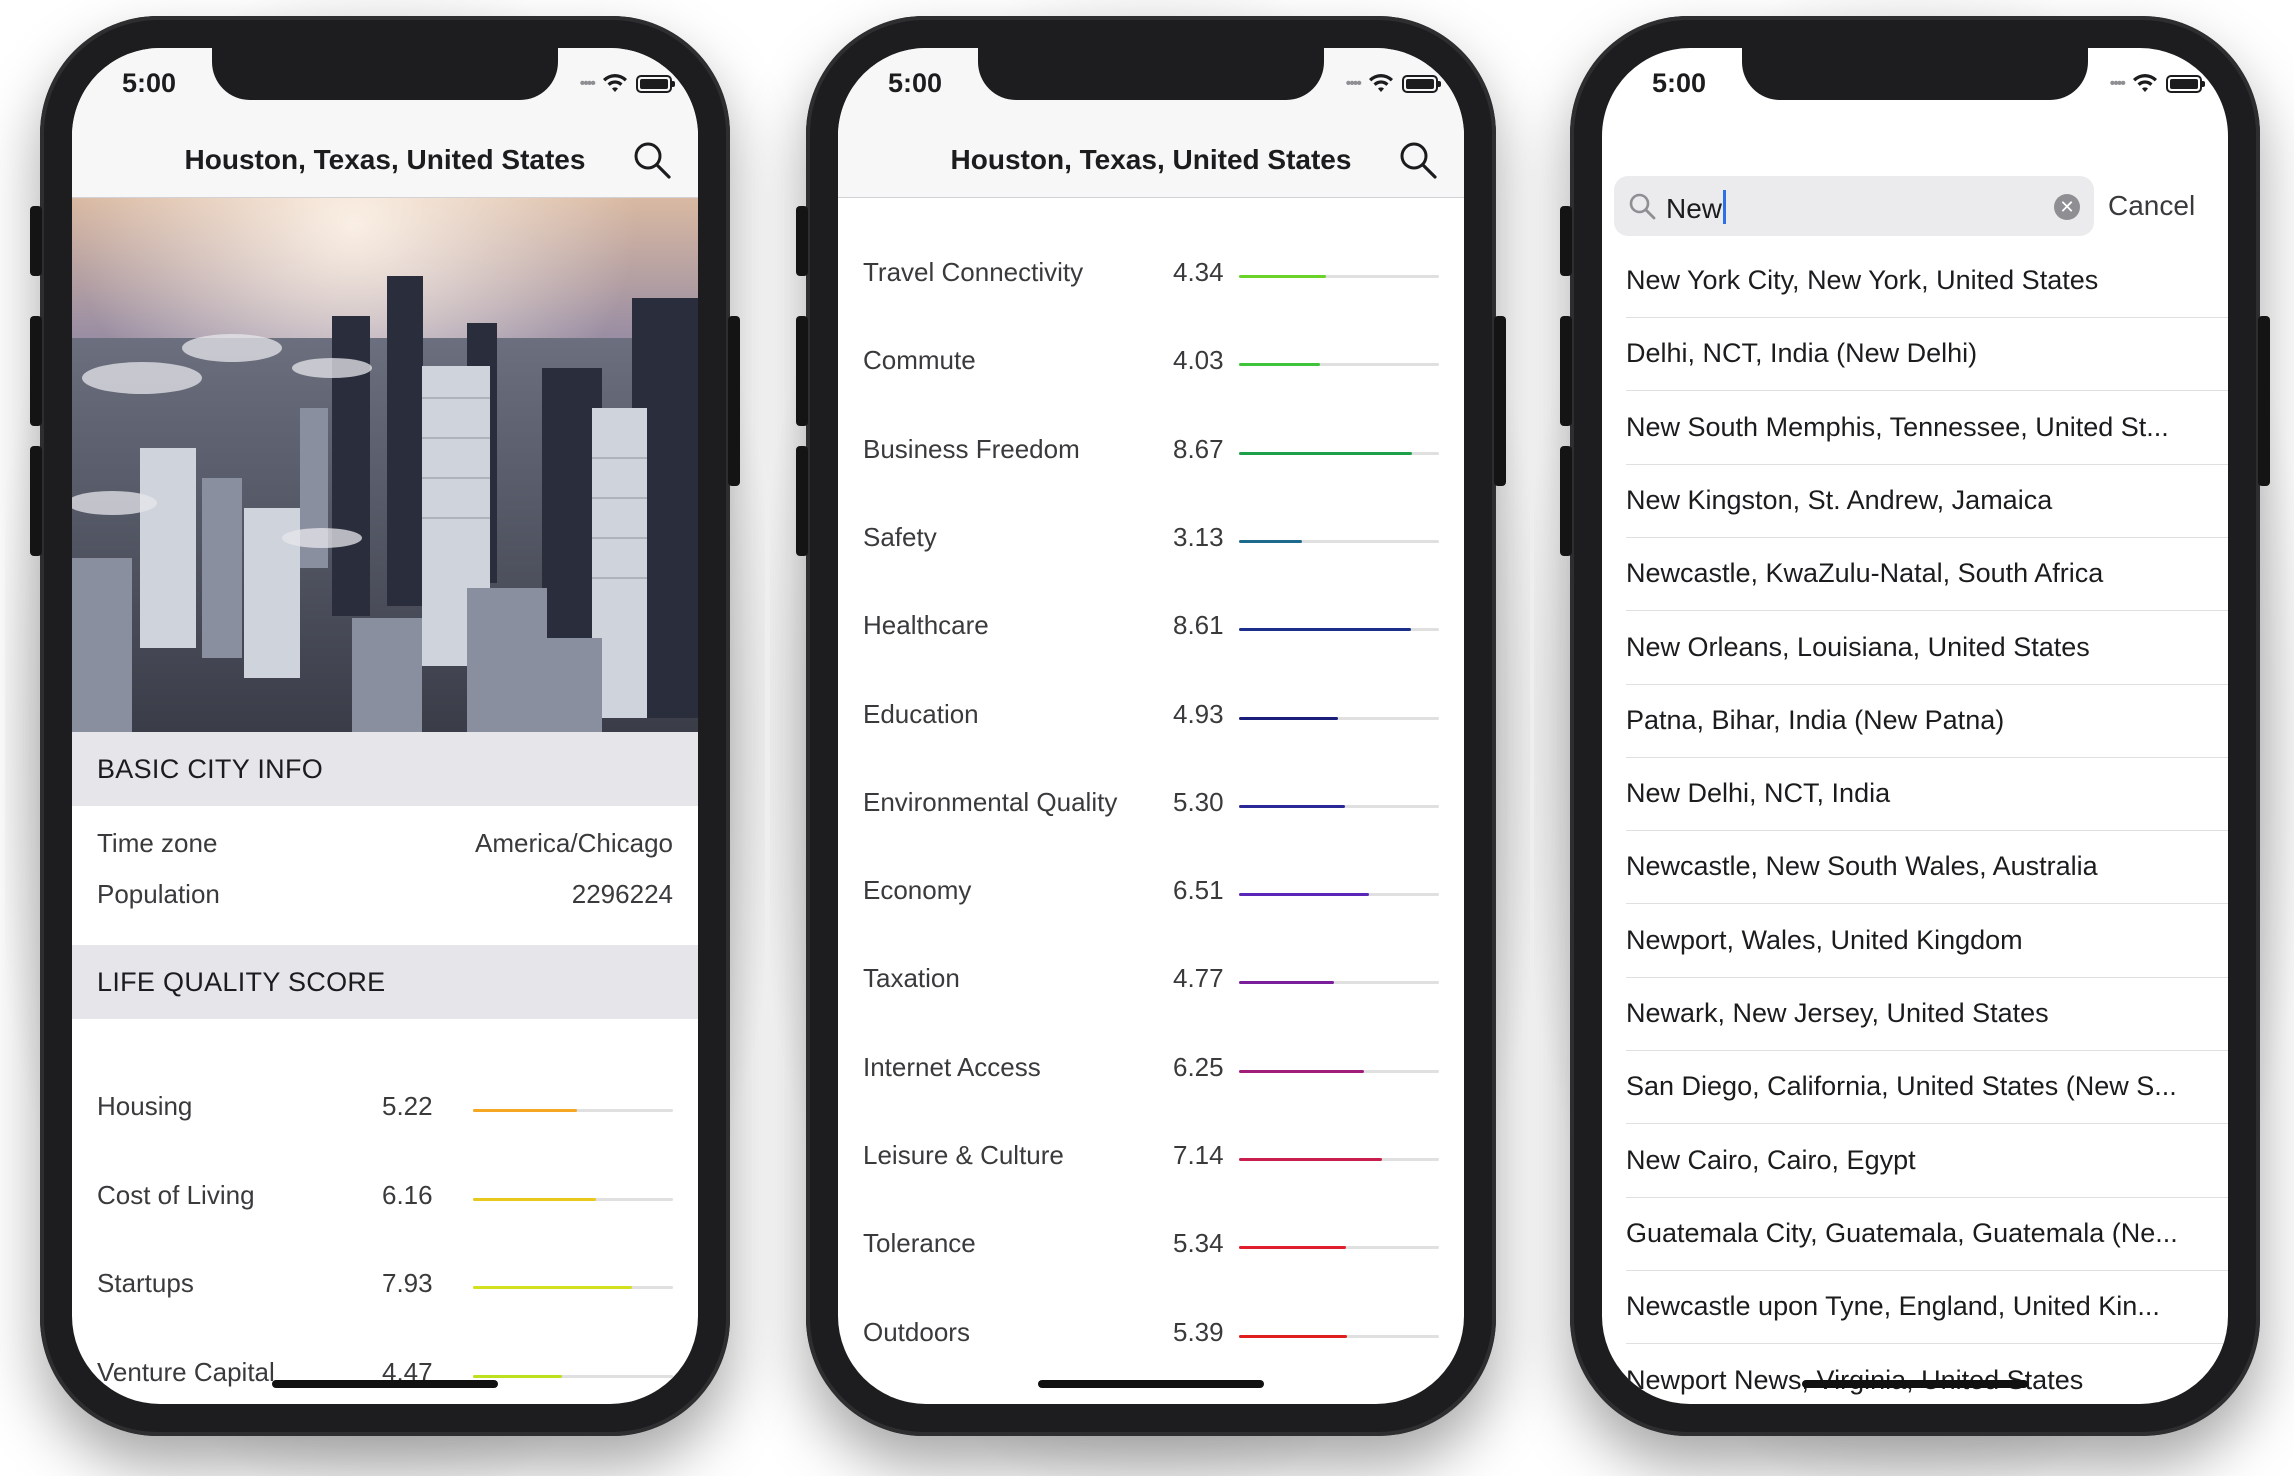 The height and width of the screenshot is (1476, 2294). Describe the element at coordinates (407, 1194) in the screenshot. I see `score-value: 6.16` at that location.